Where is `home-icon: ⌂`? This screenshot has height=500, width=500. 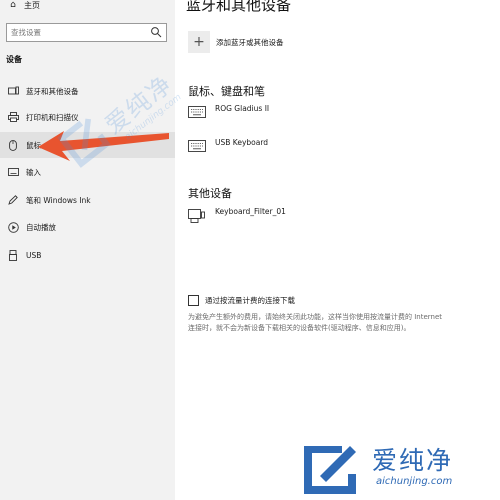 home-icon: ⌂ is located at coordinates (13, 5).